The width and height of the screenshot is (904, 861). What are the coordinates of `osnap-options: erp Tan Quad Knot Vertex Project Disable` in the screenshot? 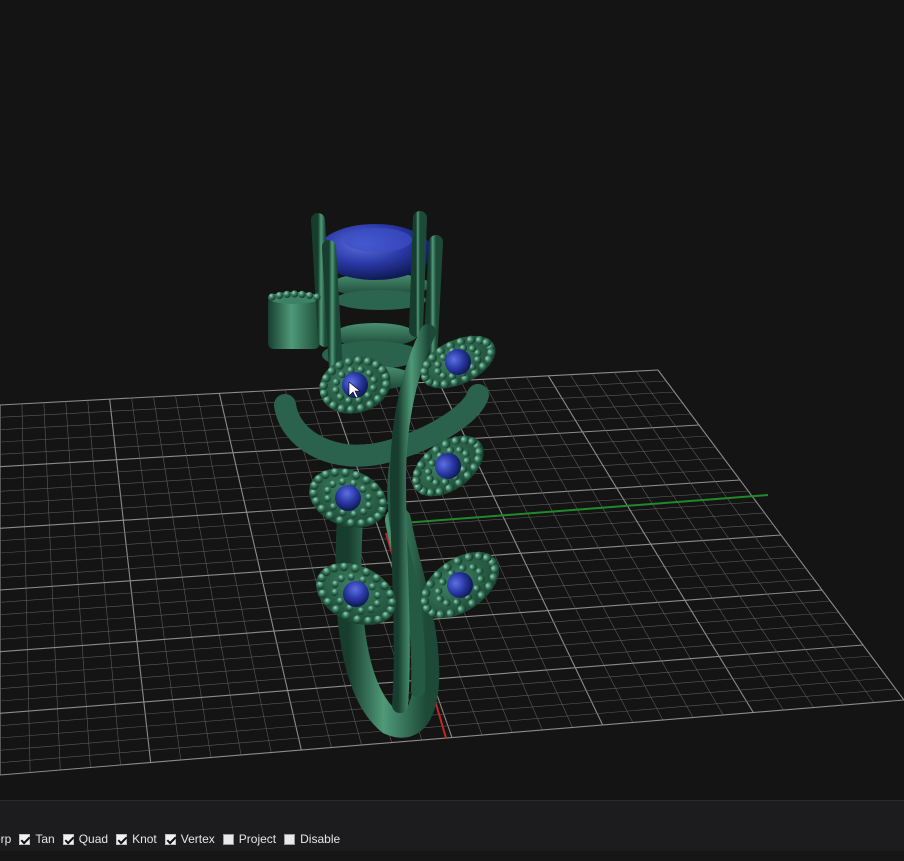 It's located at (174, 839).